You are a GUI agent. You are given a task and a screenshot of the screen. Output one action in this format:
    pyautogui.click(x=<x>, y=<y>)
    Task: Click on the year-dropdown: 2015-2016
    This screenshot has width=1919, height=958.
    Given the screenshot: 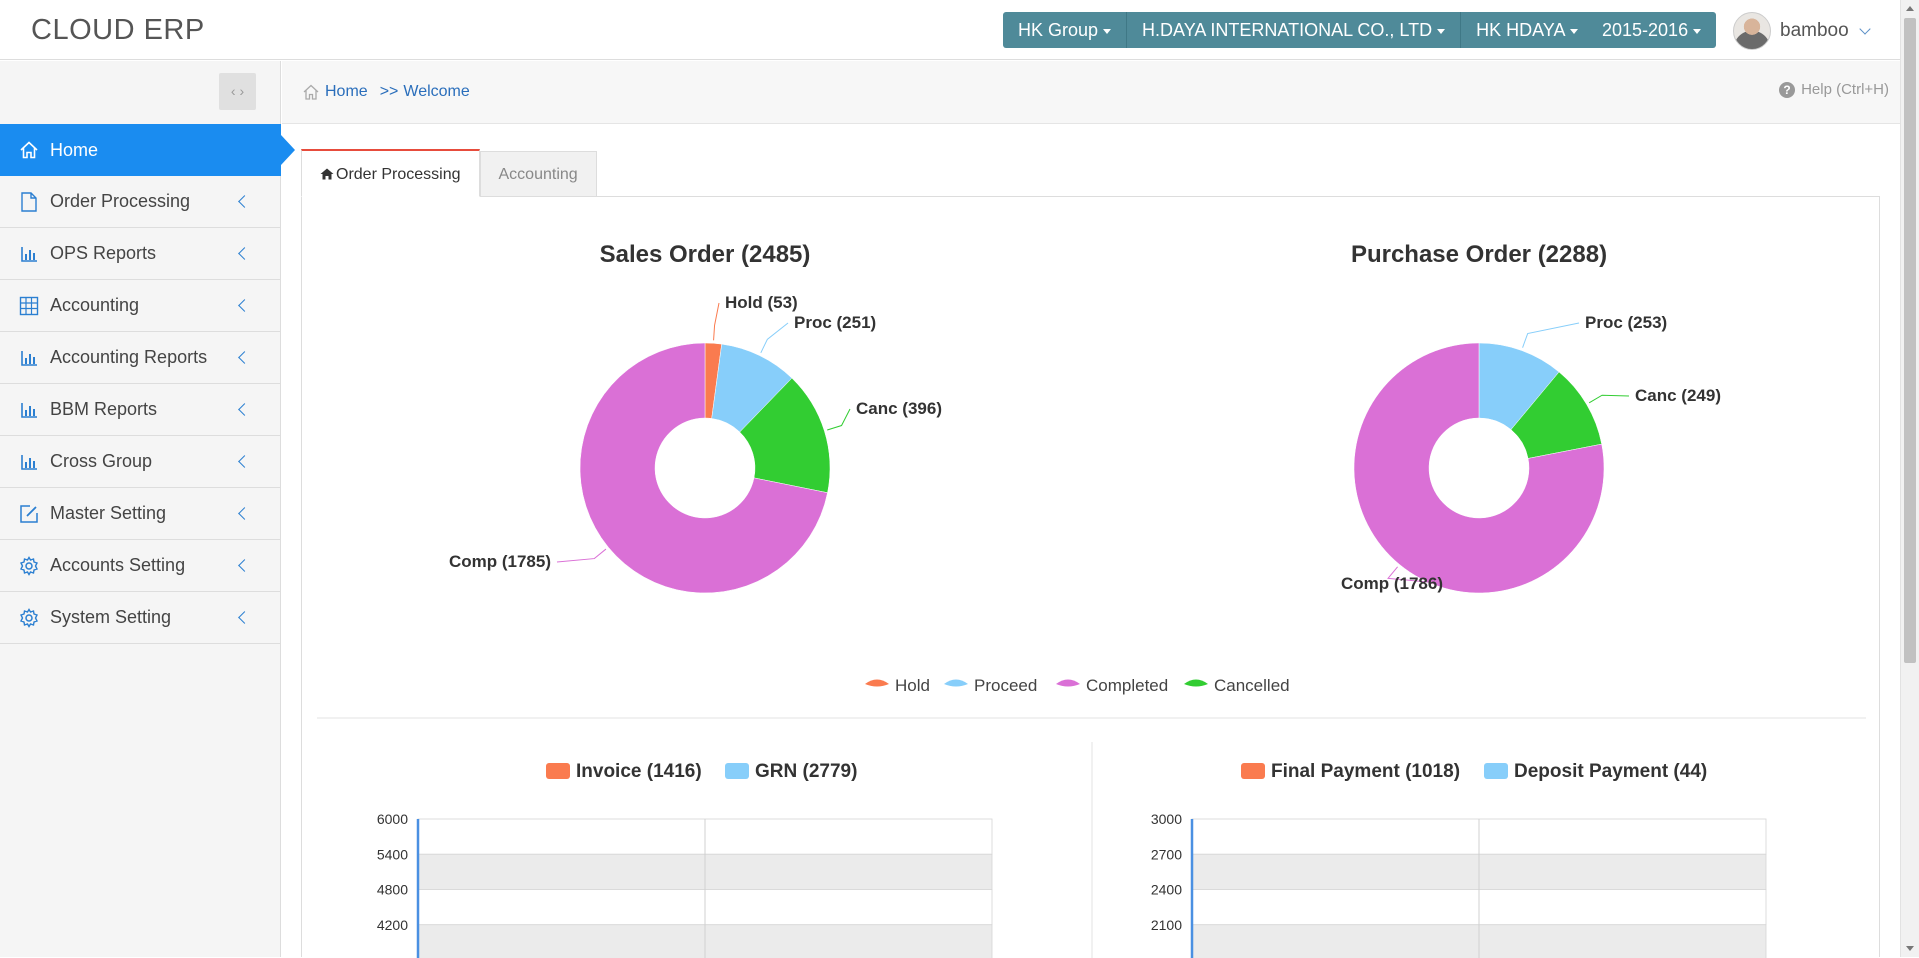 What is the action you would take?
    pyautogui.click(x=1652, y=30)
    